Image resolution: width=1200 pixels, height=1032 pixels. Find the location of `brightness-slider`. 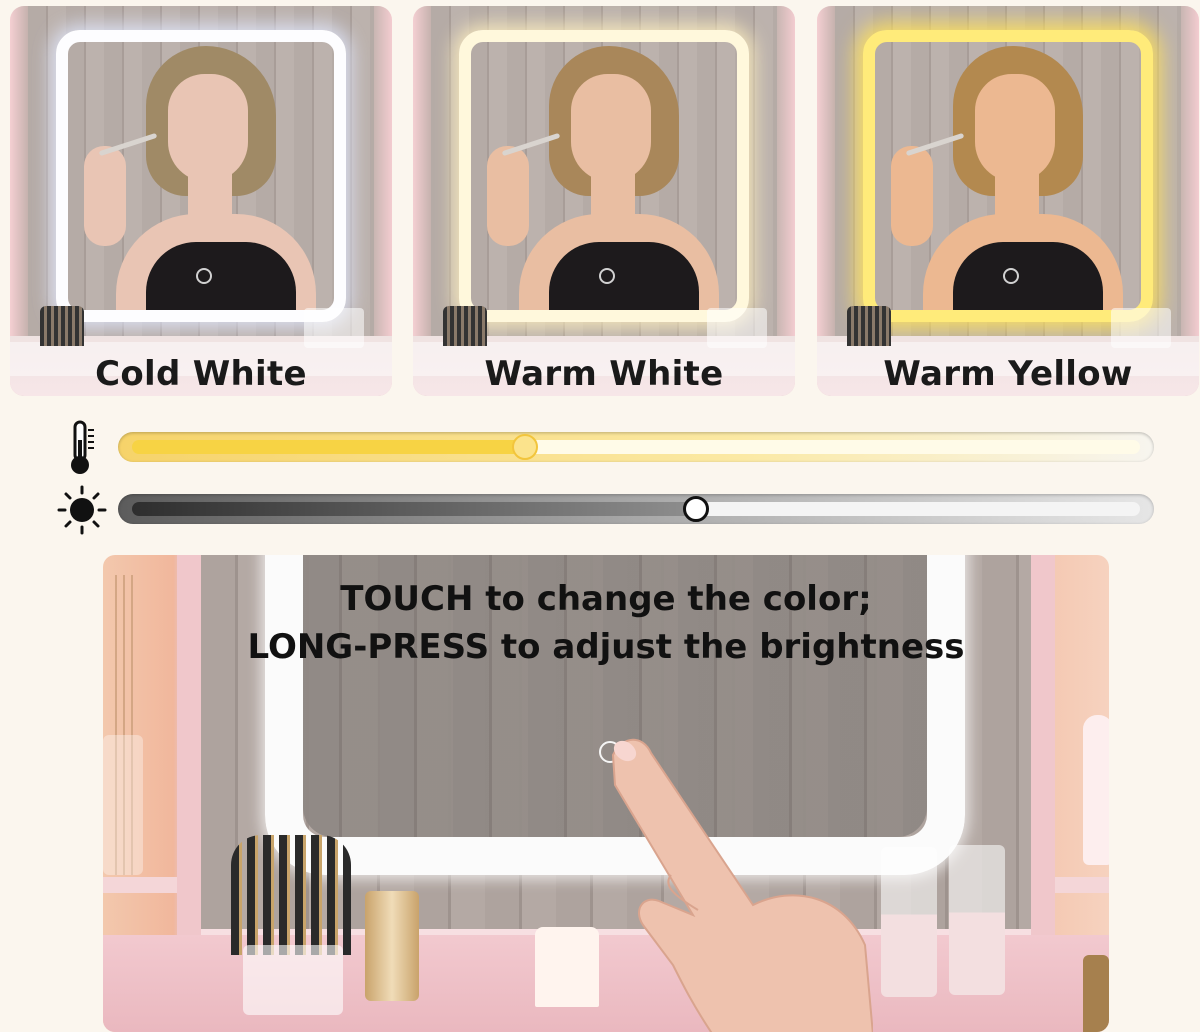

brightness-slider is located at coordinates (636, 509).